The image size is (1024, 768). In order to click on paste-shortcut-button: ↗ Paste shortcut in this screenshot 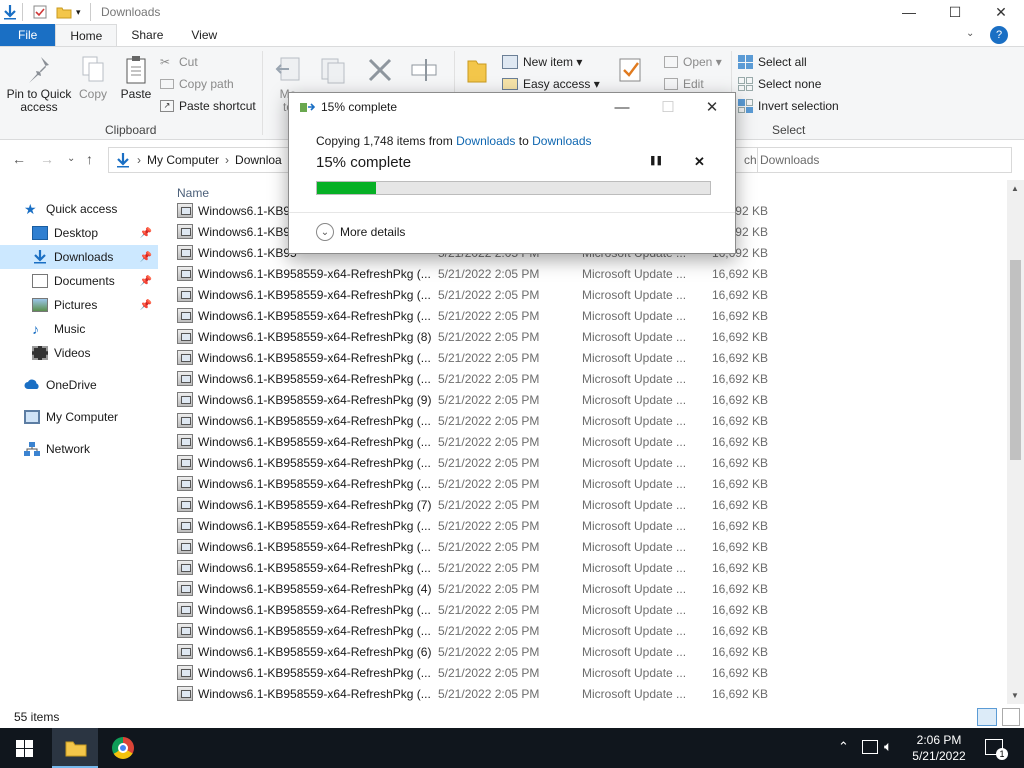, I will do `click(208, 106)`.